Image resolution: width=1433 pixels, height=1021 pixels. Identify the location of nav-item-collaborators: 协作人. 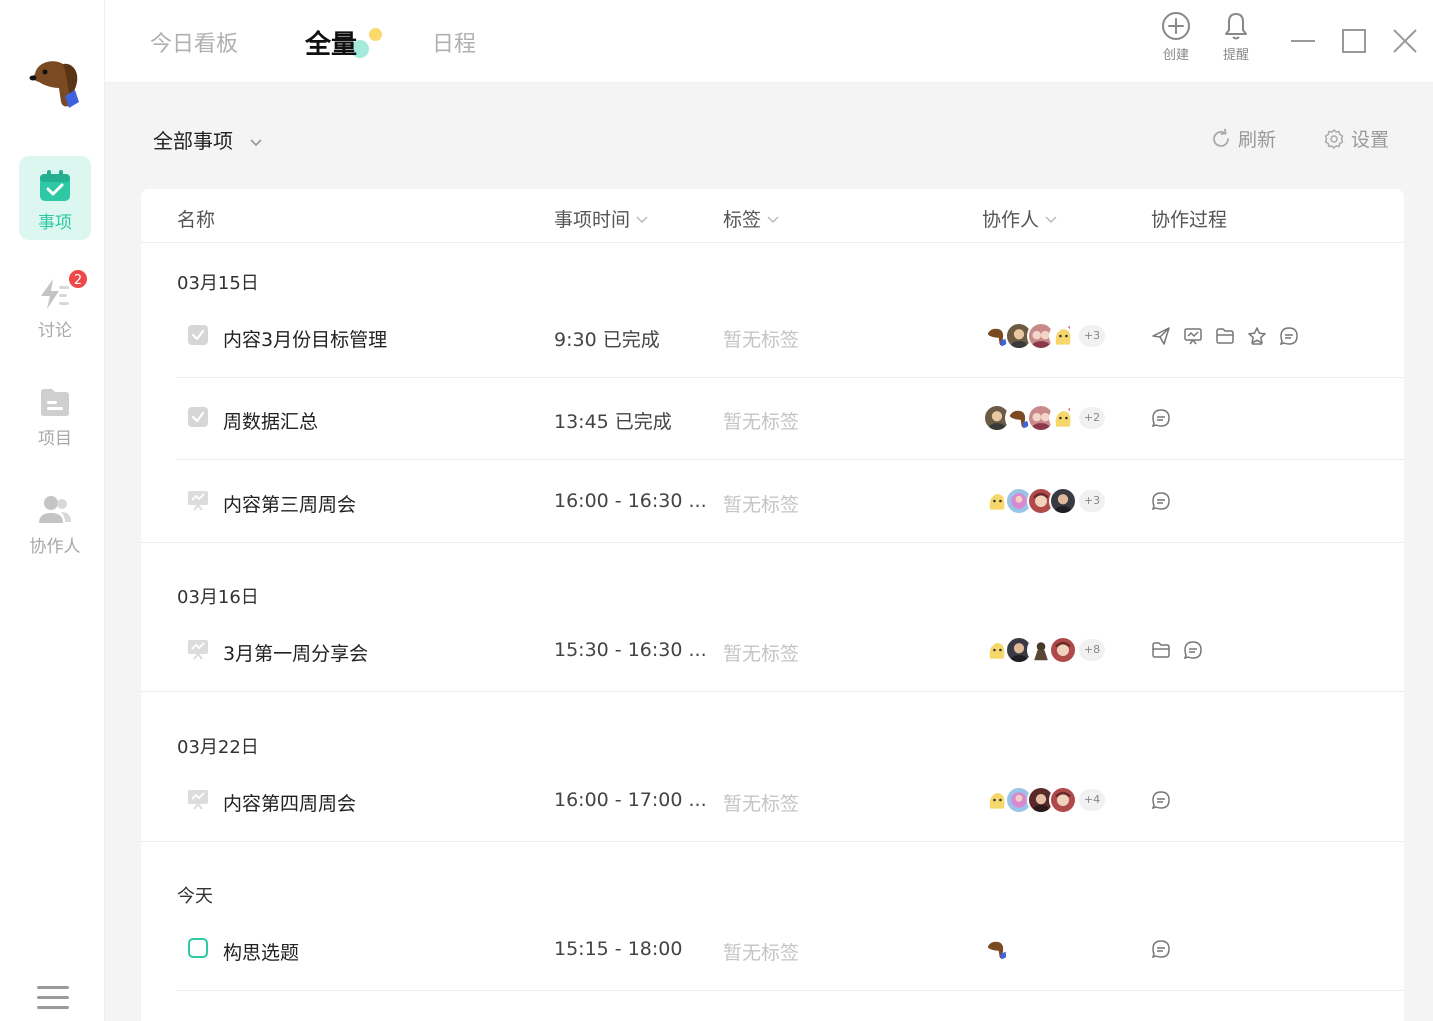
(55, 522).